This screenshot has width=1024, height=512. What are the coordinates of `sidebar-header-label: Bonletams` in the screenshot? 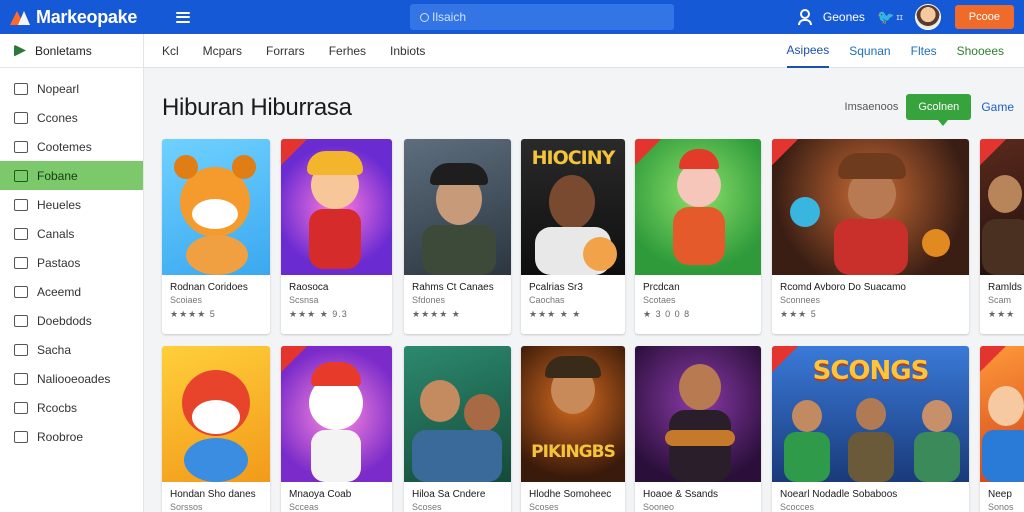 It's located at (63, 50).